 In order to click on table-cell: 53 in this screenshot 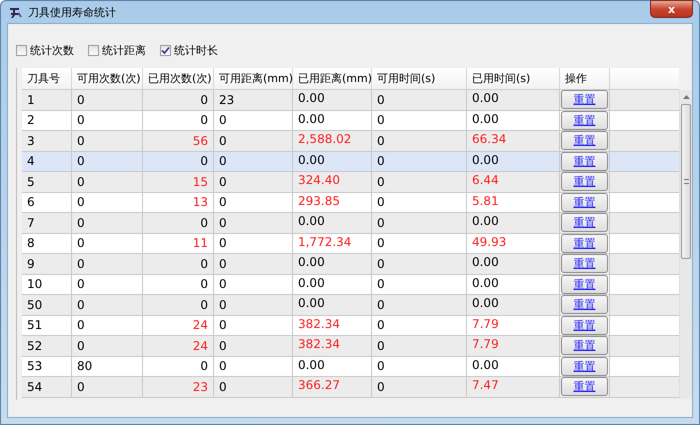, I will do `click(47, 366)`.